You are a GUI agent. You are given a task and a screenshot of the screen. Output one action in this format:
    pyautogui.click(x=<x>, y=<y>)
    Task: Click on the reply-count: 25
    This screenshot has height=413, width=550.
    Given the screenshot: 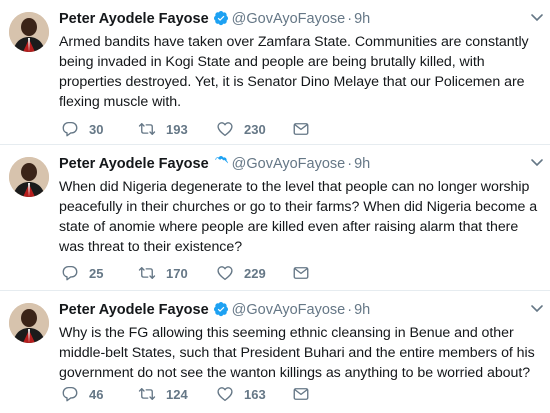 What is the action you would take?
    pyautogui.click(x=96, y=273)
    